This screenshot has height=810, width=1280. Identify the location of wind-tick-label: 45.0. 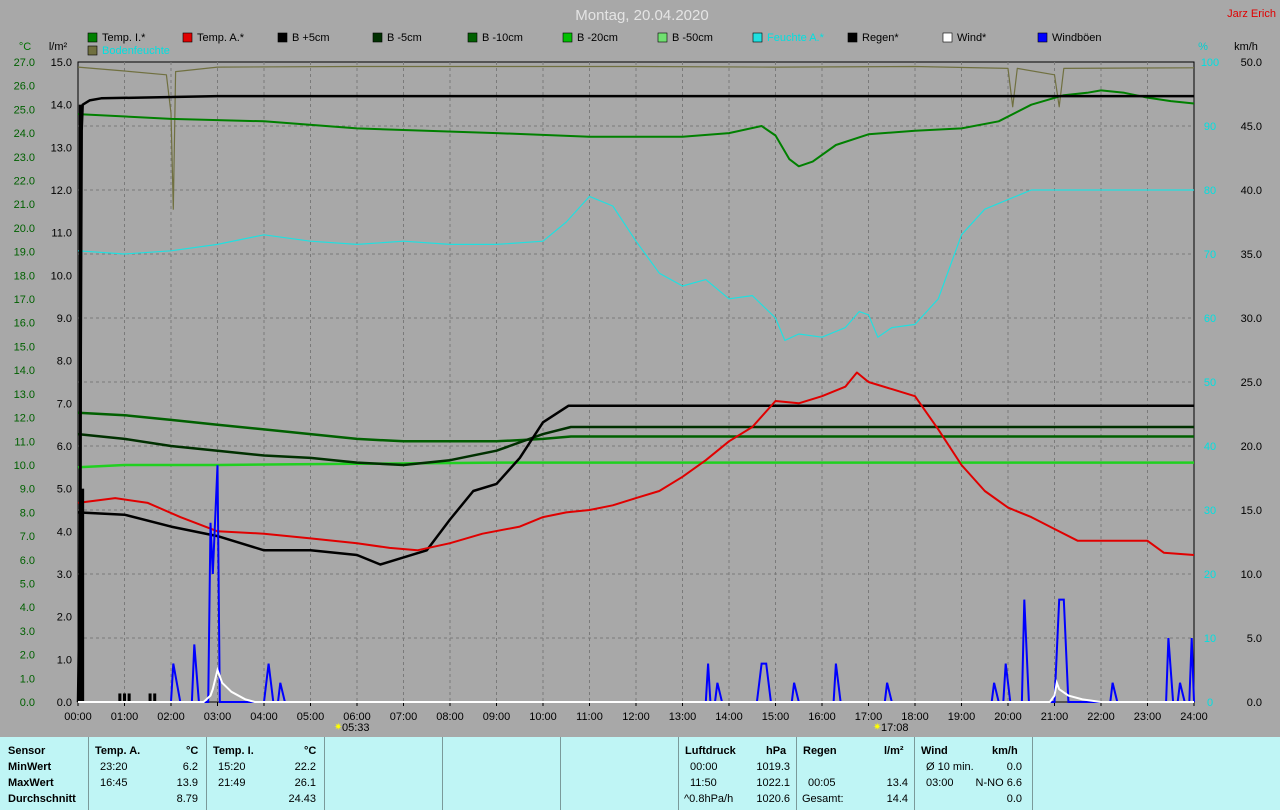
(1251, 127).